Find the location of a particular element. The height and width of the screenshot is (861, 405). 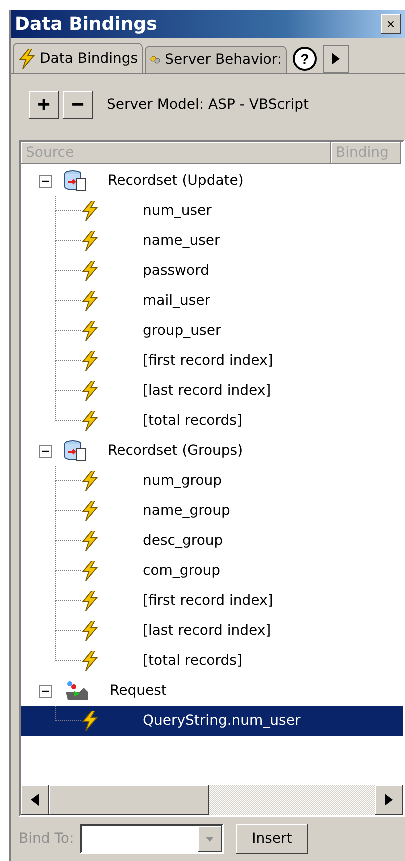

tab: Server Behavior: is located at coordinates (216, 59).